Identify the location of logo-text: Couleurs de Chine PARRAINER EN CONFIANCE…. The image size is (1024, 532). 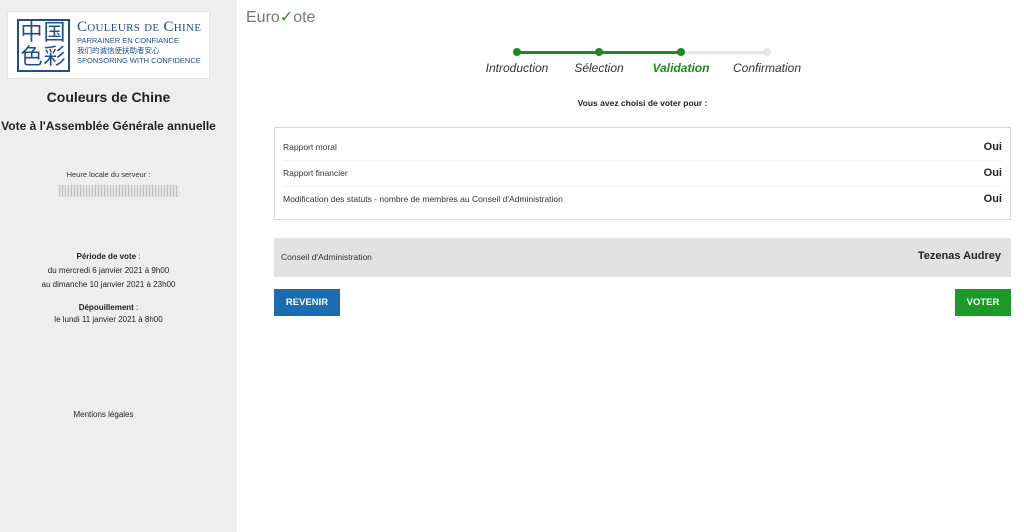
(143, 42).